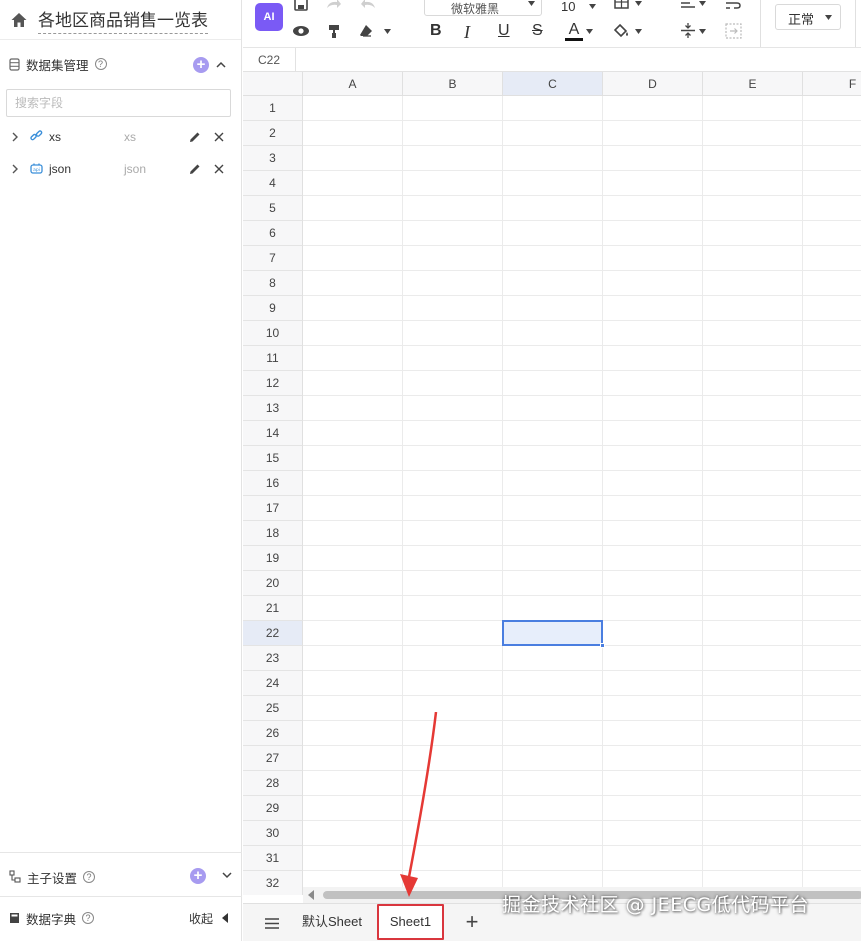 The height and width of the screenshot is (941, 861). I want to click on bold-button: B, so click(436, 31).